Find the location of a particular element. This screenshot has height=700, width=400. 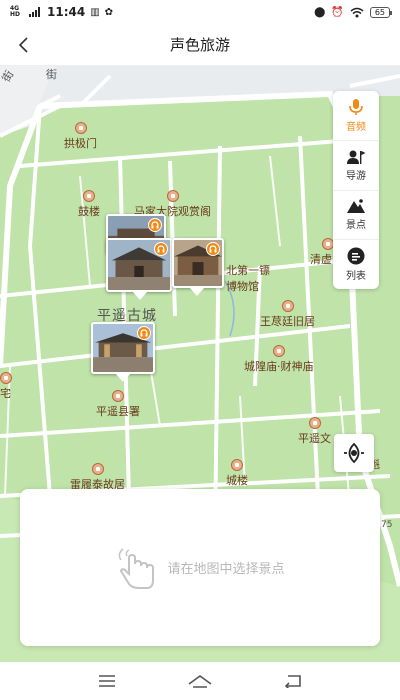

page-title: 声色旅游 is located at coordinates (199, 45).